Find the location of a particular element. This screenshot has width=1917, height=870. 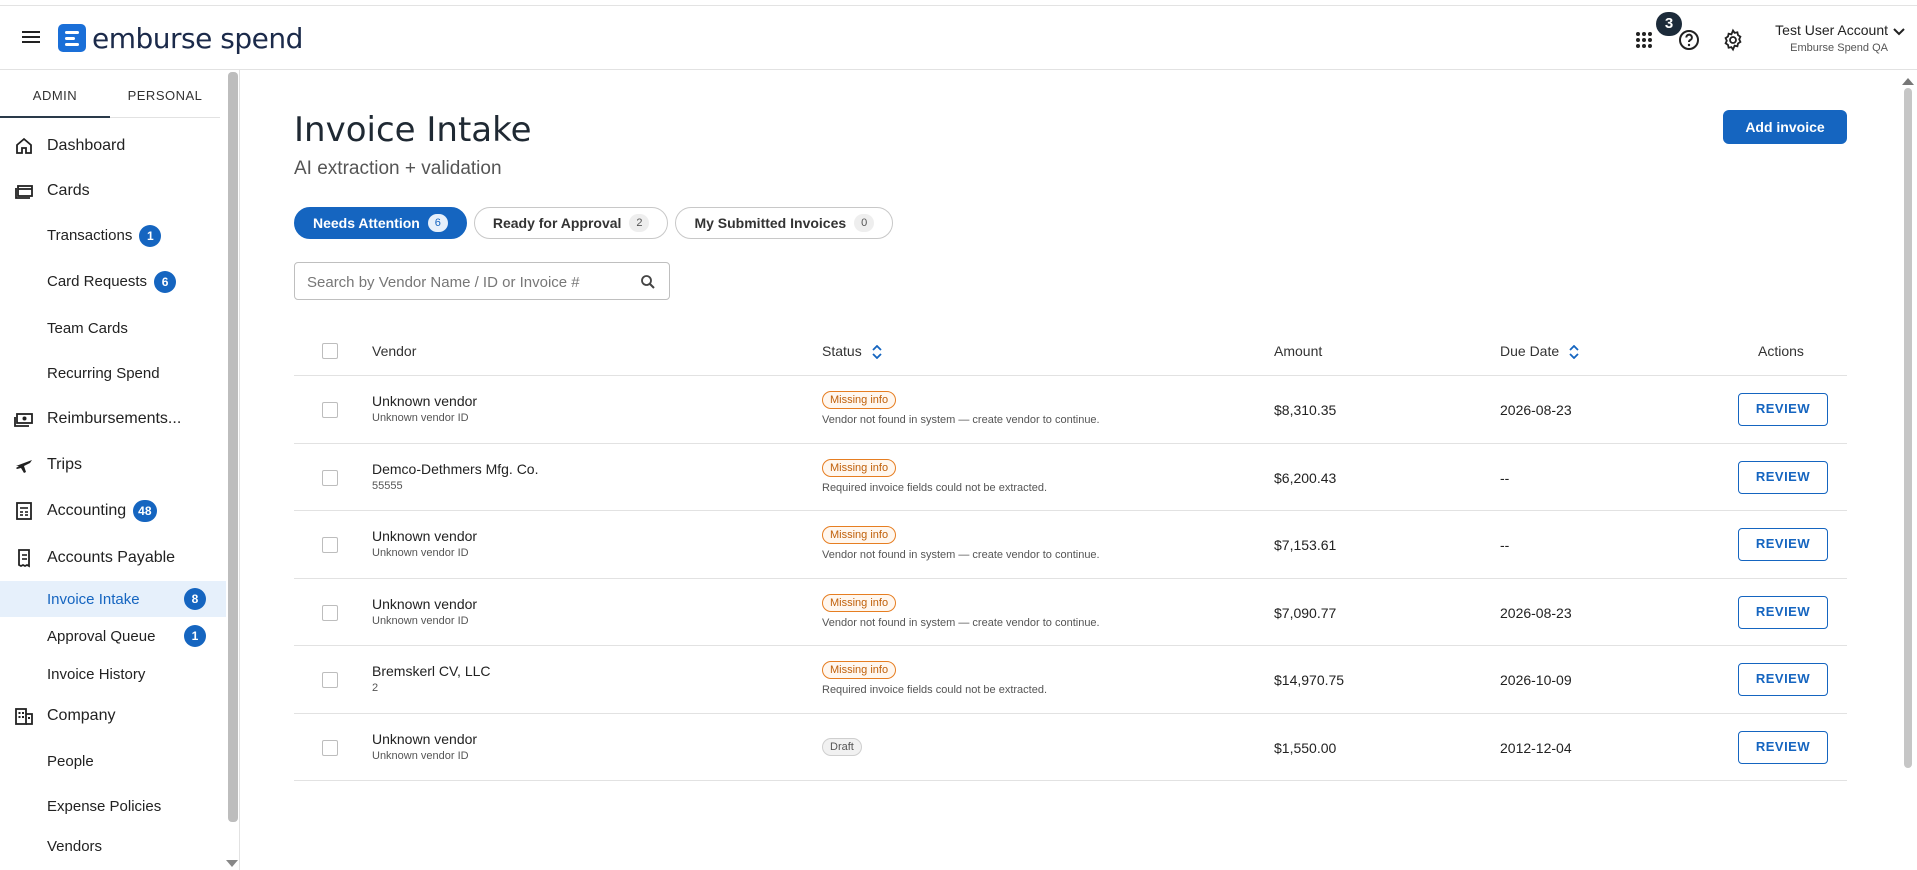

sidebar-item-expense-policies: Expense Policies is located at coordinates (113, 806).